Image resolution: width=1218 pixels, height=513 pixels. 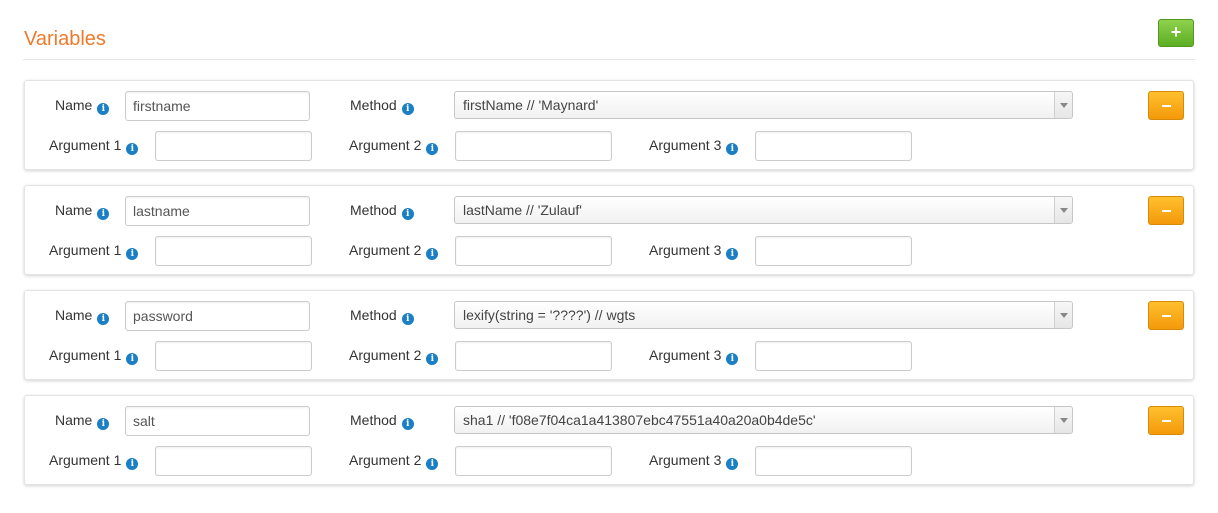 What do you see at coordinates (763, 315) in the screenshot?
I see `method-select: lexify(string = '????') // wgts` at bounding box center [763, 315].